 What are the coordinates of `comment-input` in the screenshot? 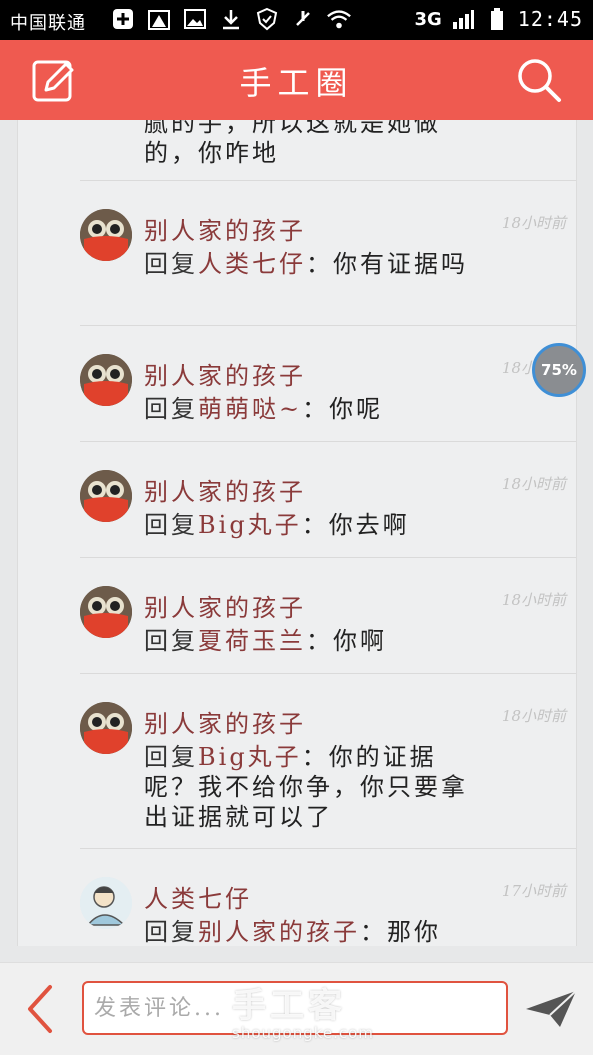 It's located at (295, 1008).